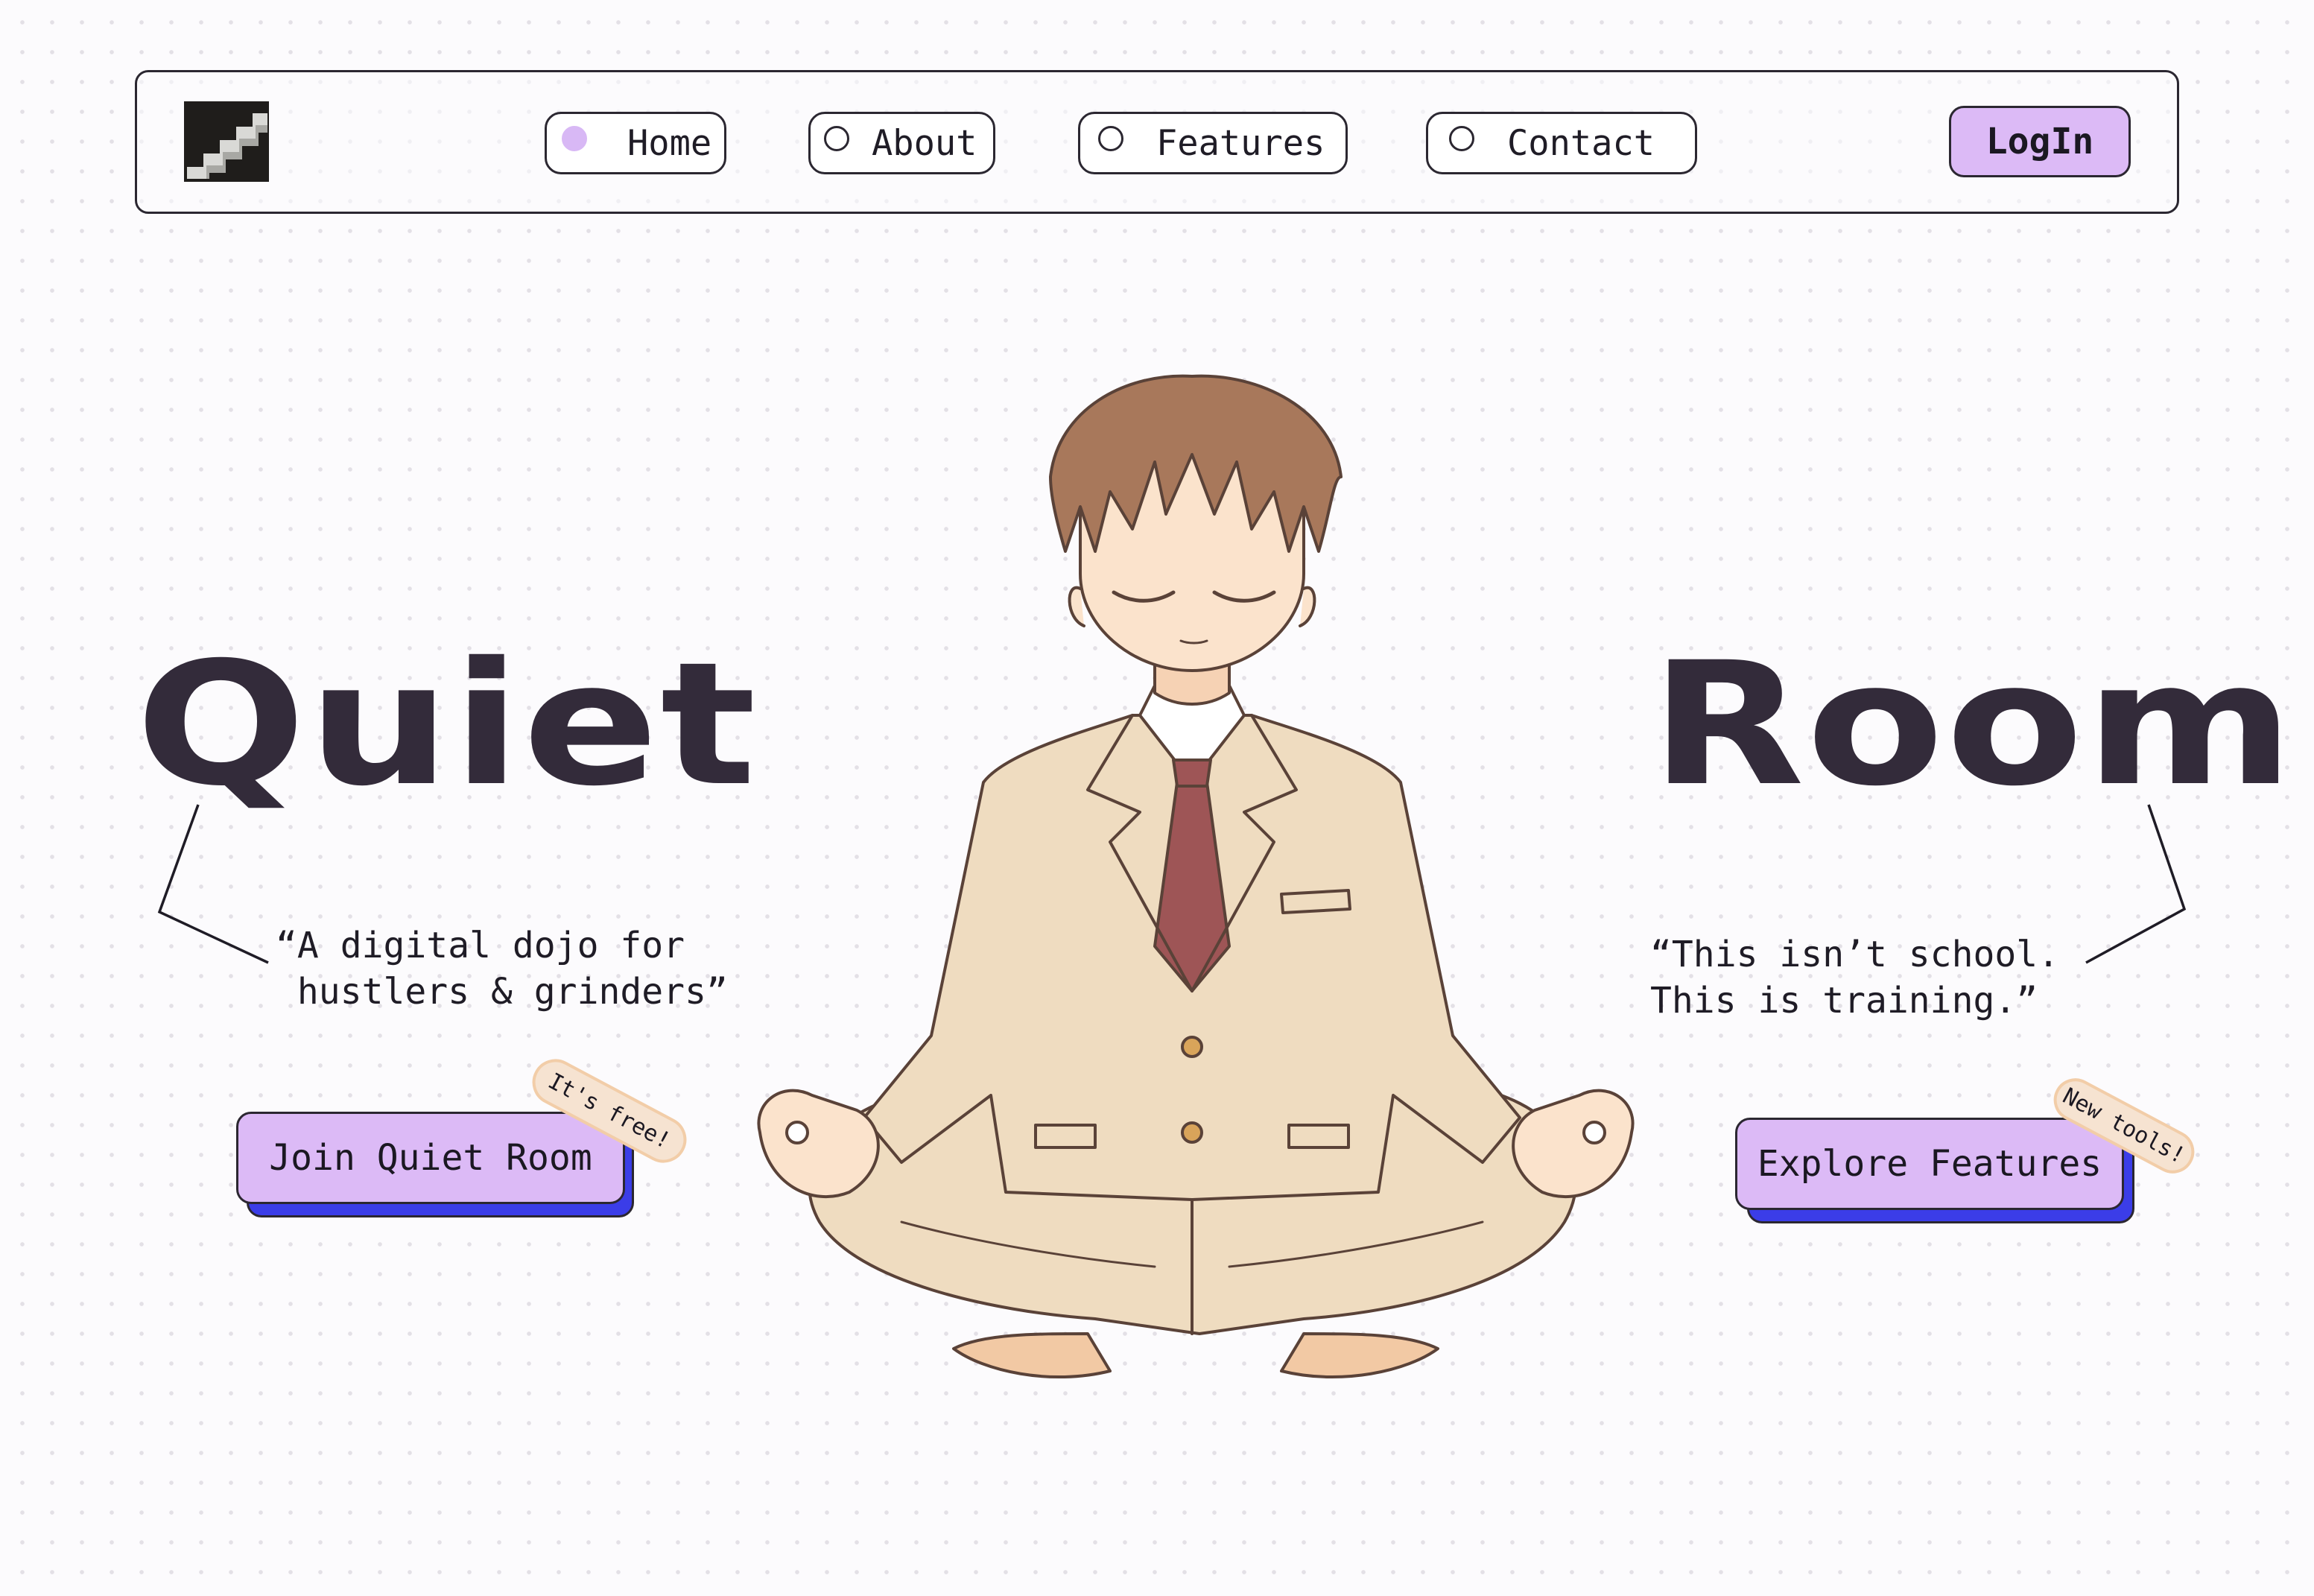 This screenshot has width=2314, height=1596. I want to click on explore-features-button: Explore Features, so click(1930, 1164).